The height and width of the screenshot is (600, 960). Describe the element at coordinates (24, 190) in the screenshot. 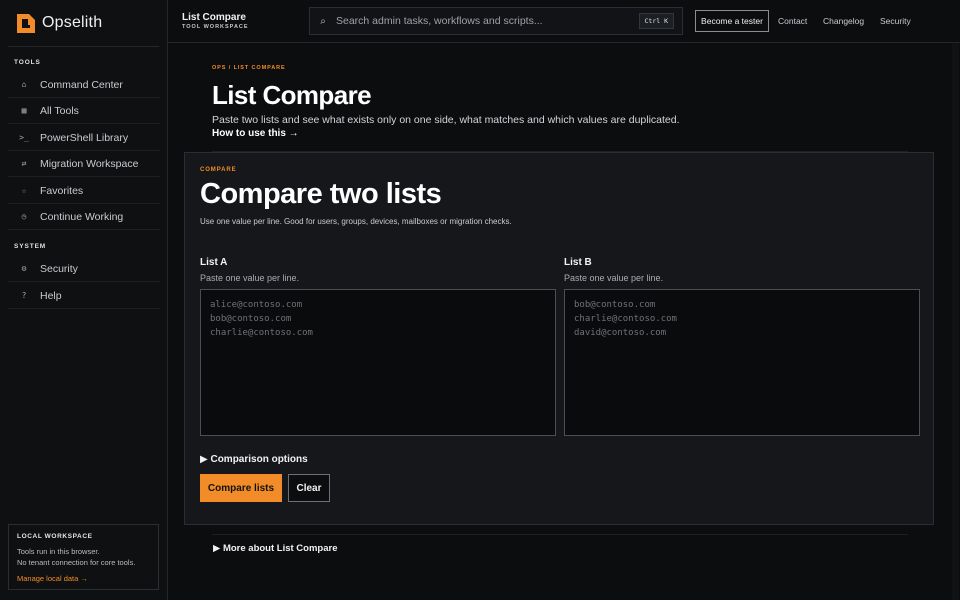

I see `star-icon: ☆` at that location.